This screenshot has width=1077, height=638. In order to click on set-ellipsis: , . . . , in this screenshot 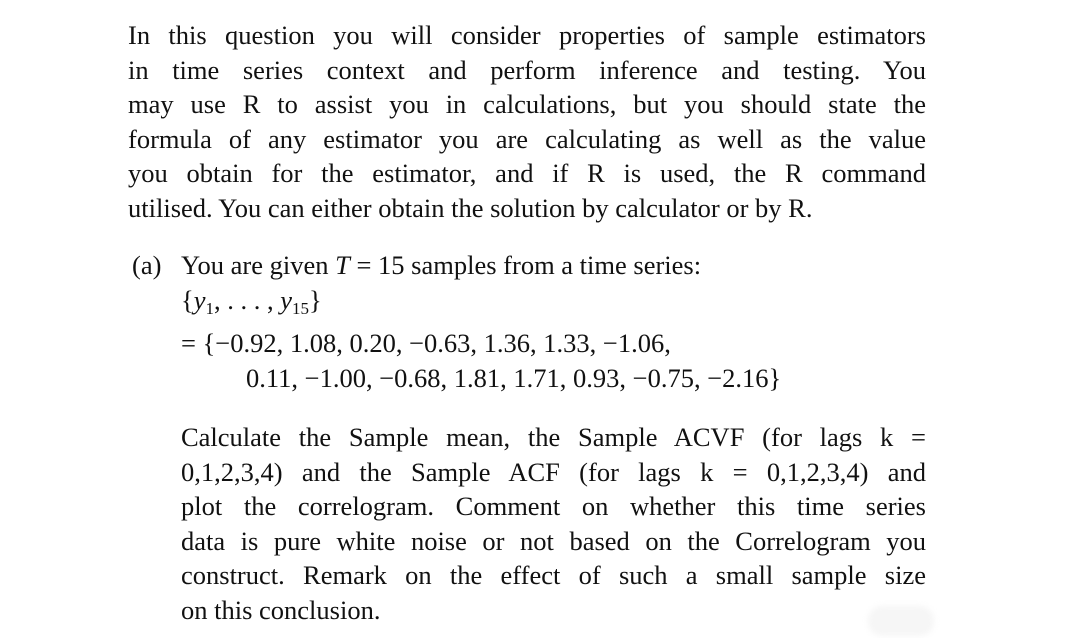, I will do `click(247, 299)`.